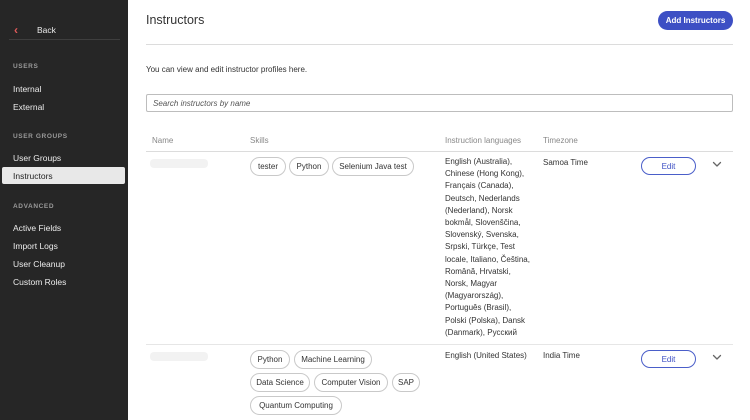 This screenshot has width=750, height=420. Describe the element at coordinates (471, 284) in the screenshot. I see `language-line: Norsk, Magyar` at that location.